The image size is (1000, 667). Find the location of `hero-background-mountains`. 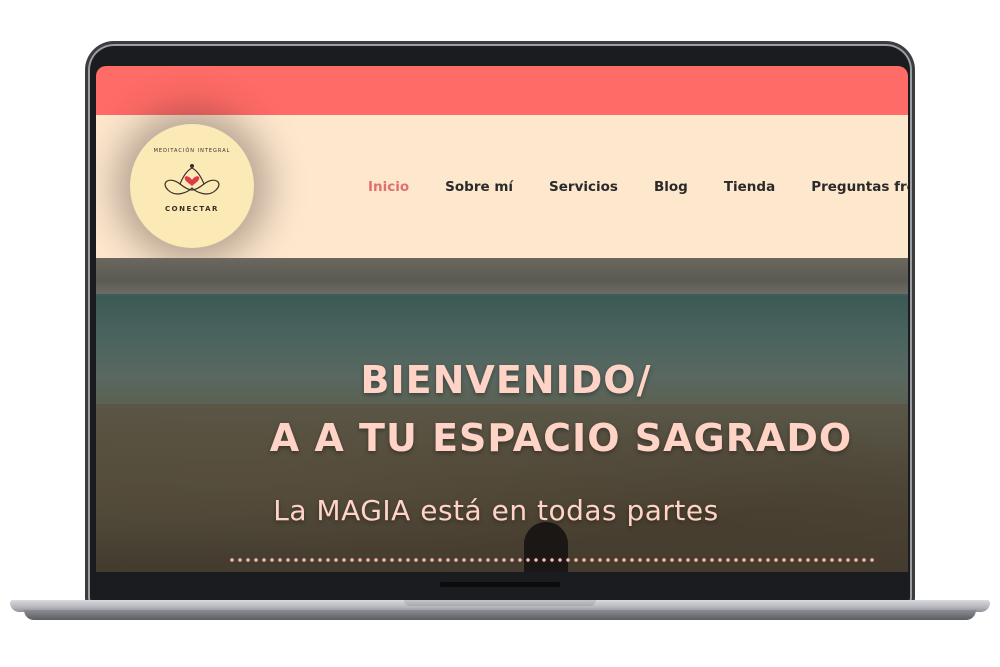

hero-background-mountains is located at coordinates (502, 277).